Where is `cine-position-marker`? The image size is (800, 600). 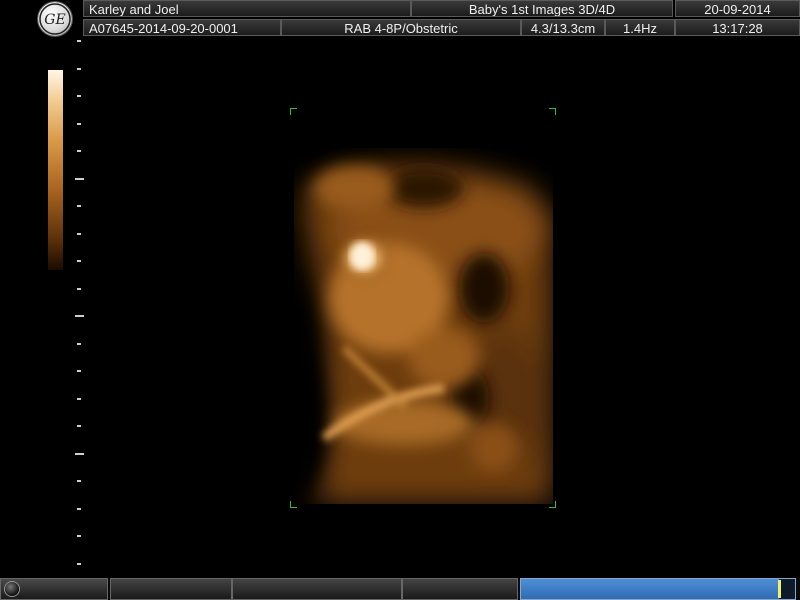 cine-position-marker is located at coordinates (779, 589).